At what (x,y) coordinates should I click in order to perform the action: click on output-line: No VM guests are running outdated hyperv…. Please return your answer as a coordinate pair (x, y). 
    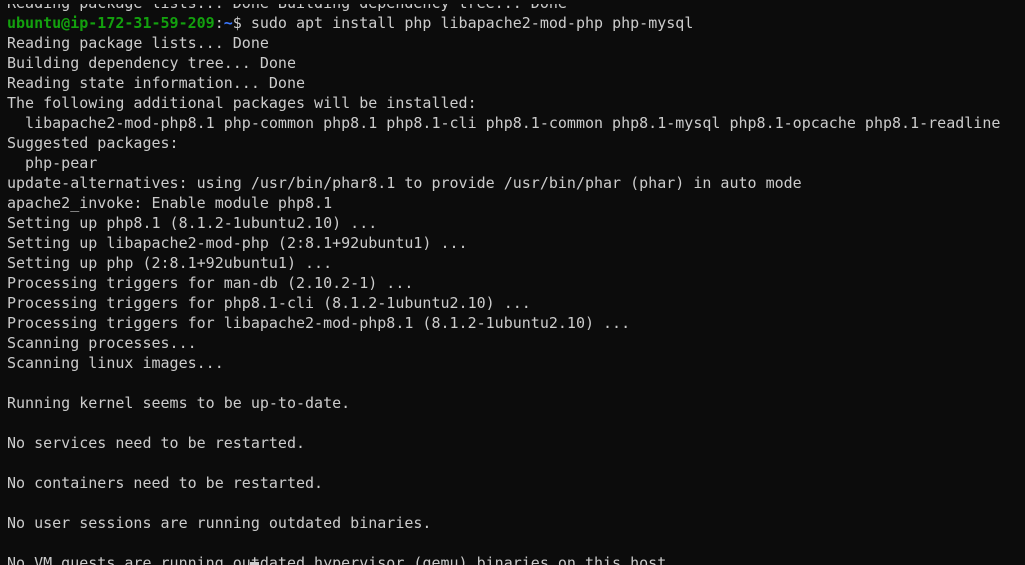
    Looking at the image, I should click on (341, 559).